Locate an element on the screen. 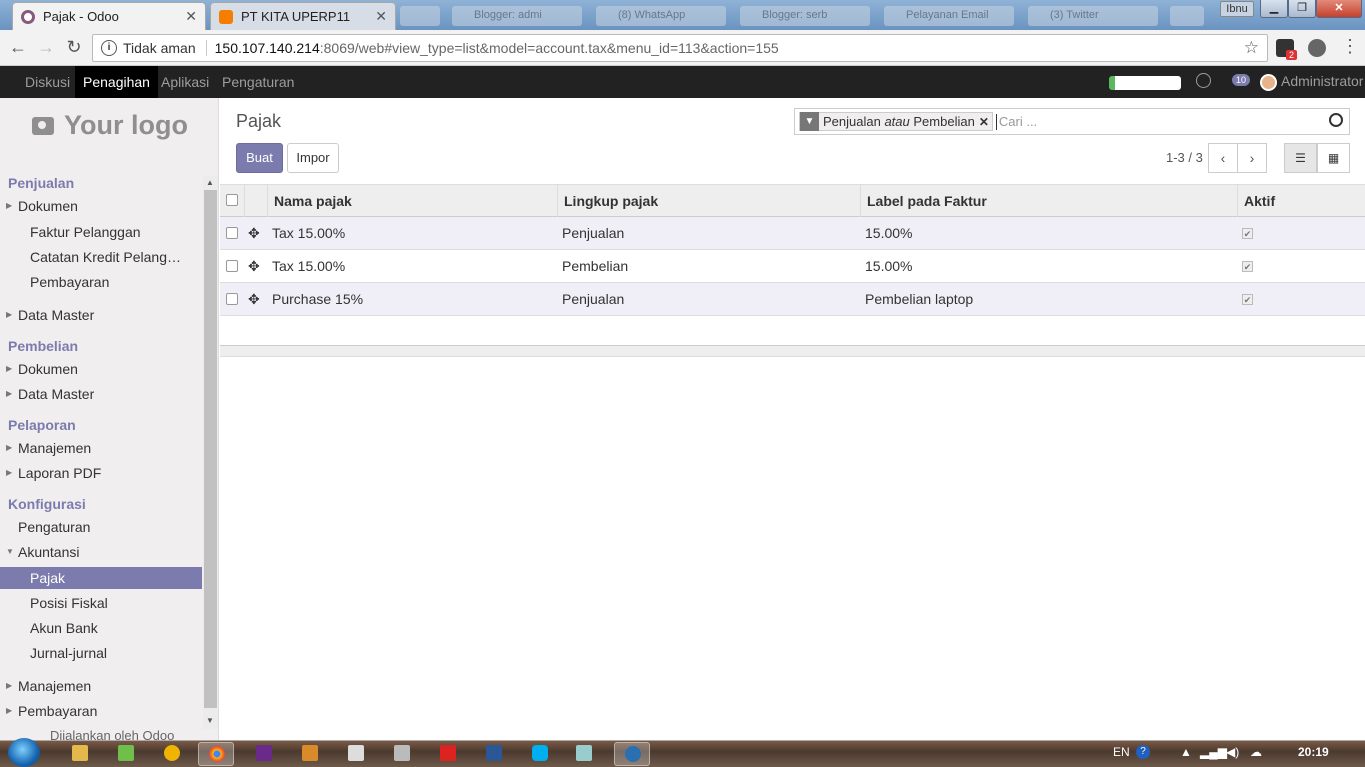  filter-facet: ▼ Penjualan atau Pembelian ✕ is located at coordinates (896, 121).